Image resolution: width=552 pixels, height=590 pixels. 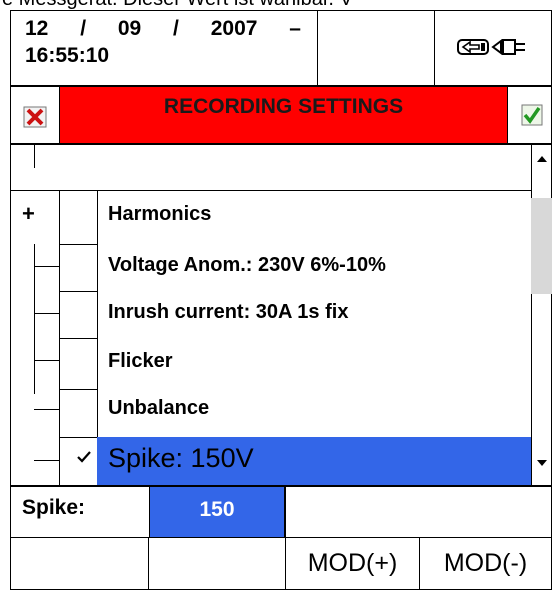 I want to click on confirm-check-icon, so click(x=532, y=115).